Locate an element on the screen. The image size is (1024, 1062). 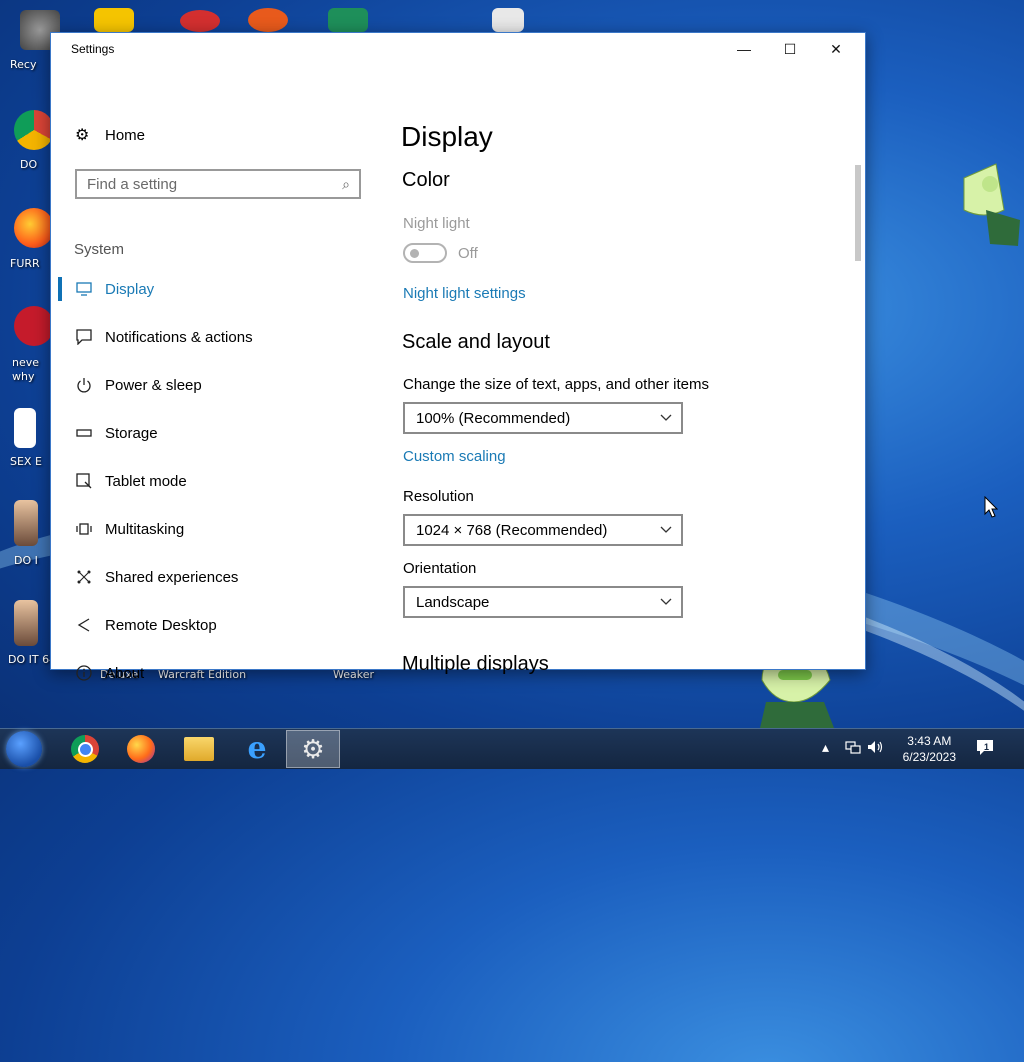
window-title: Settings is located at coordinates (93, 49).